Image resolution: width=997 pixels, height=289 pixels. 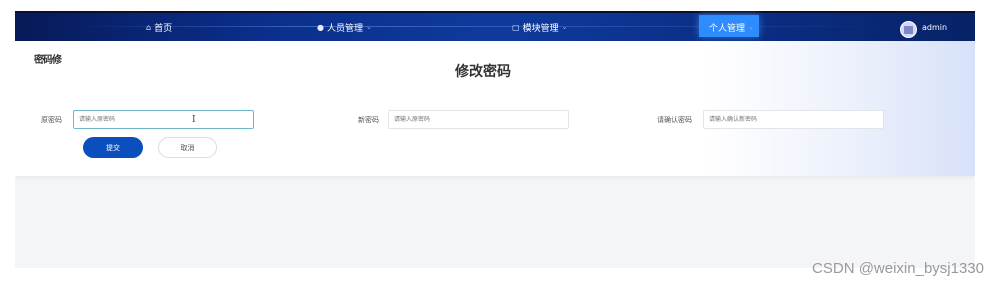 I want to click on module-icon: ▢, so click(x=516, y=27).